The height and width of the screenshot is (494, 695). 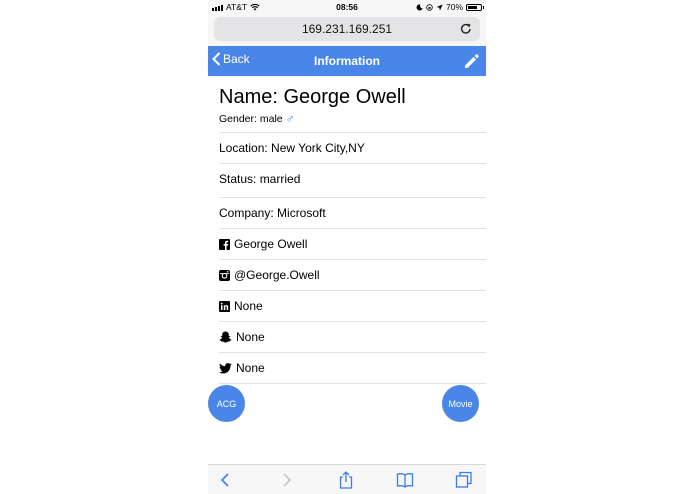 I want to click on acg-button: ACG, so click(x=226, y=403).